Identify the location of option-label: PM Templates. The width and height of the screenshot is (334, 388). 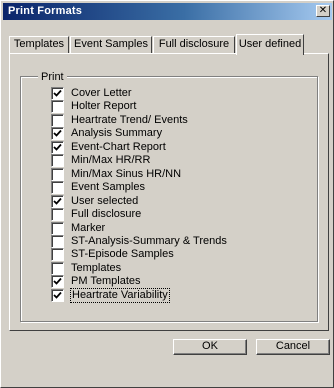
(106, 281).